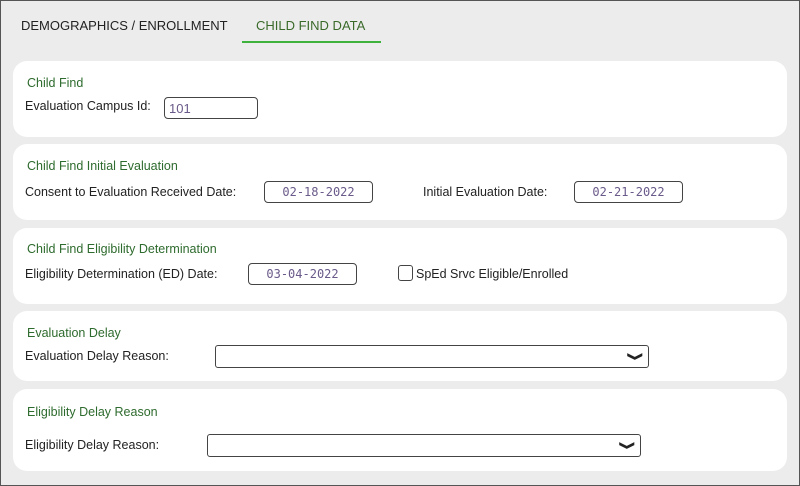  I want to click on consent-date-label: Consent to Evaluation Received Date:, so click(131, 192).